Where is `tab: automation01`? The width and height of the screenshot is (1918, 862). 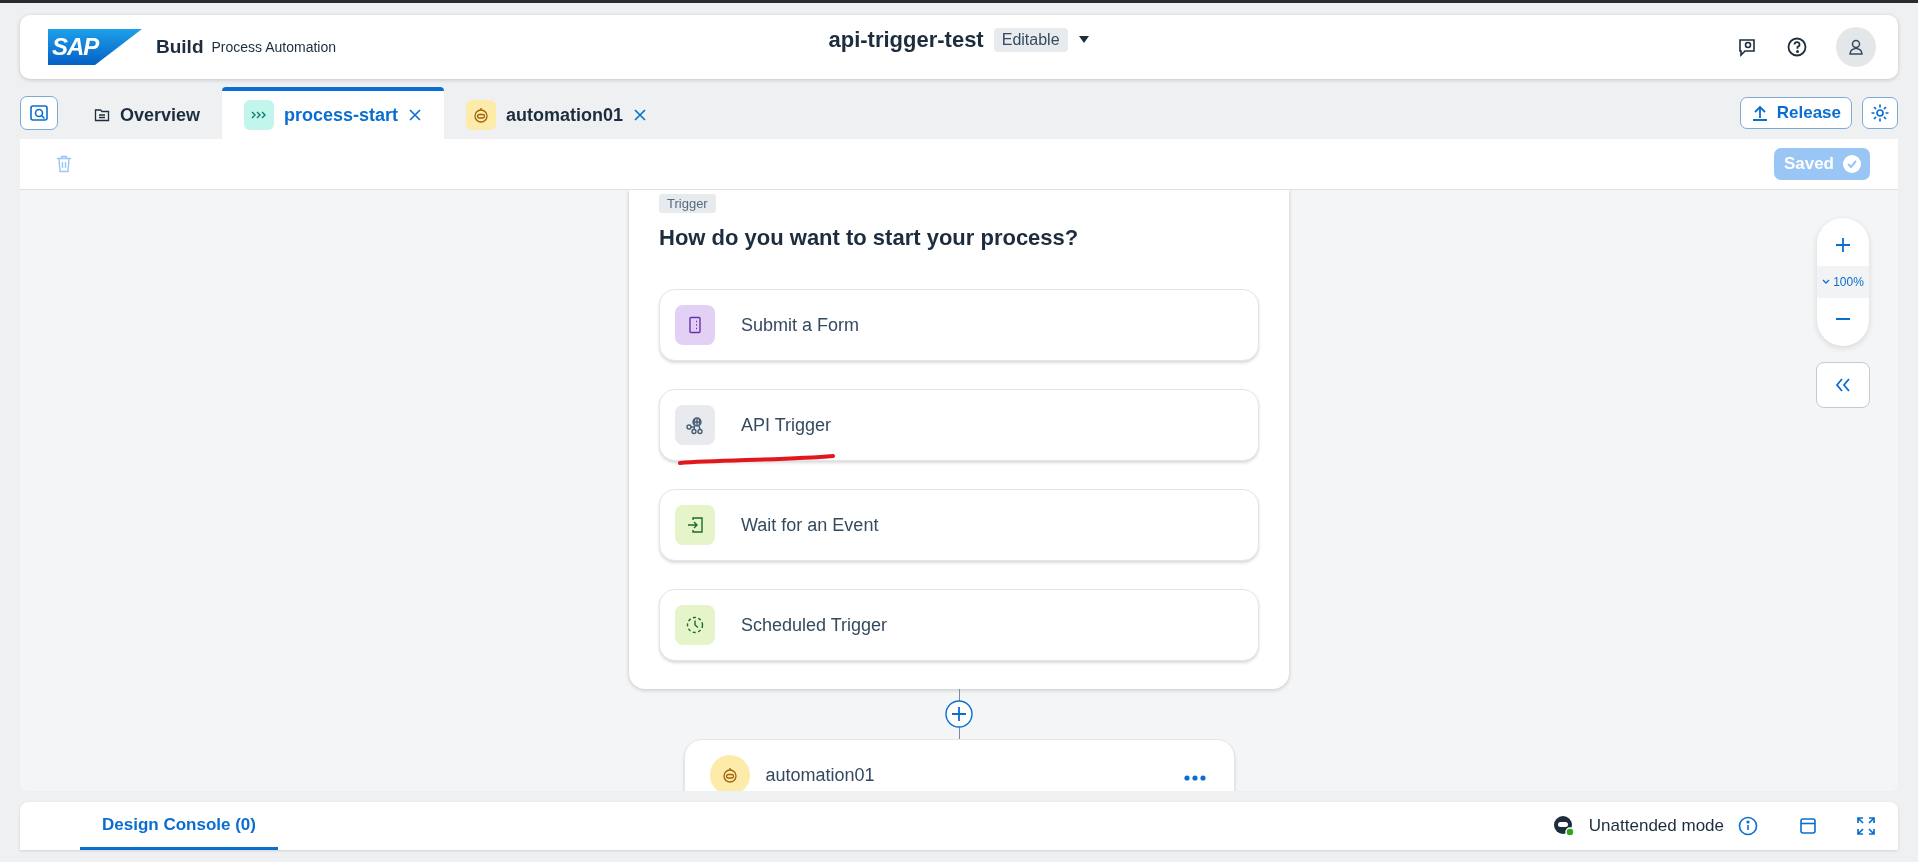 tab: automation01 is located at coordinates (557, 113).